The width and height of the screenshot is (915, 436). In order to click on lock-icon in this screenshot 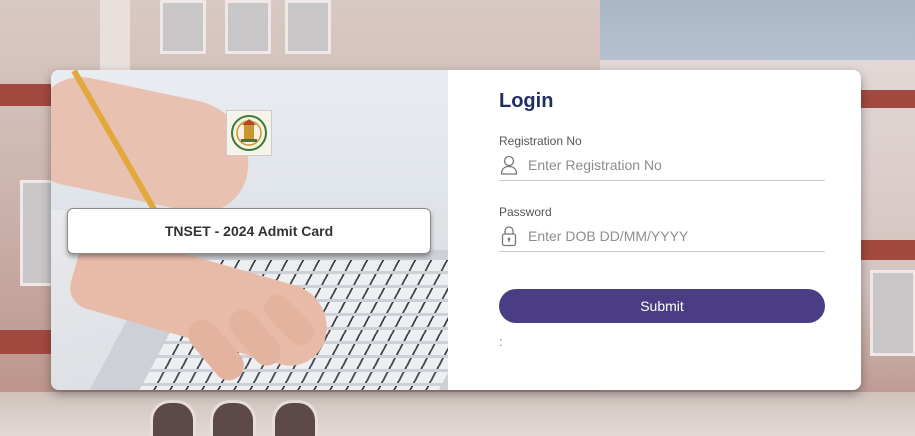, I will do `click(509, 236)`.